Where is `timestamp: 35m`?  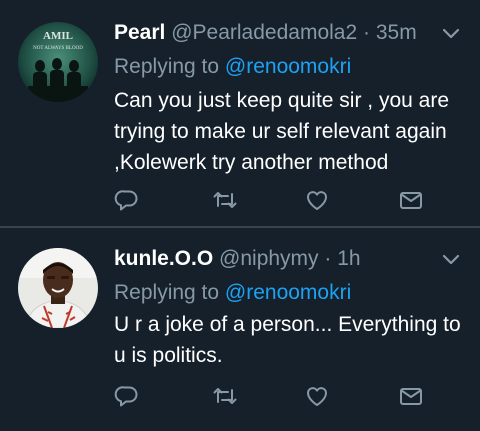
timestamp: 35m is located at coordinates (396, 32).